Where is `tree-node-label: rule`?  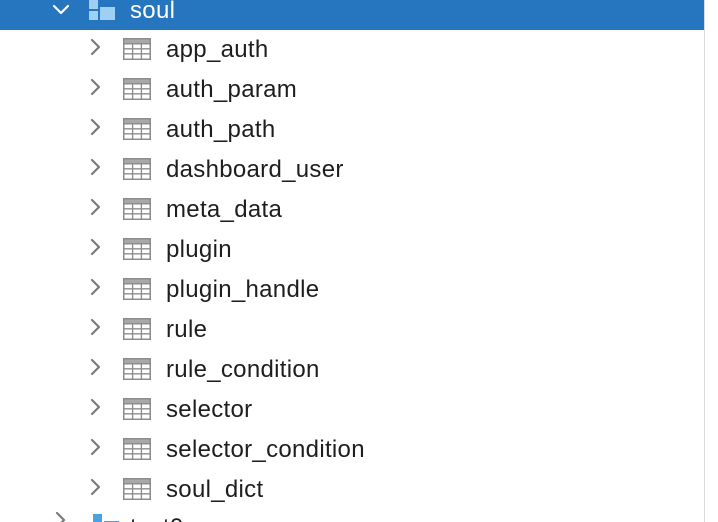 tree-node-label: rule is located at coordinates (187, 329).